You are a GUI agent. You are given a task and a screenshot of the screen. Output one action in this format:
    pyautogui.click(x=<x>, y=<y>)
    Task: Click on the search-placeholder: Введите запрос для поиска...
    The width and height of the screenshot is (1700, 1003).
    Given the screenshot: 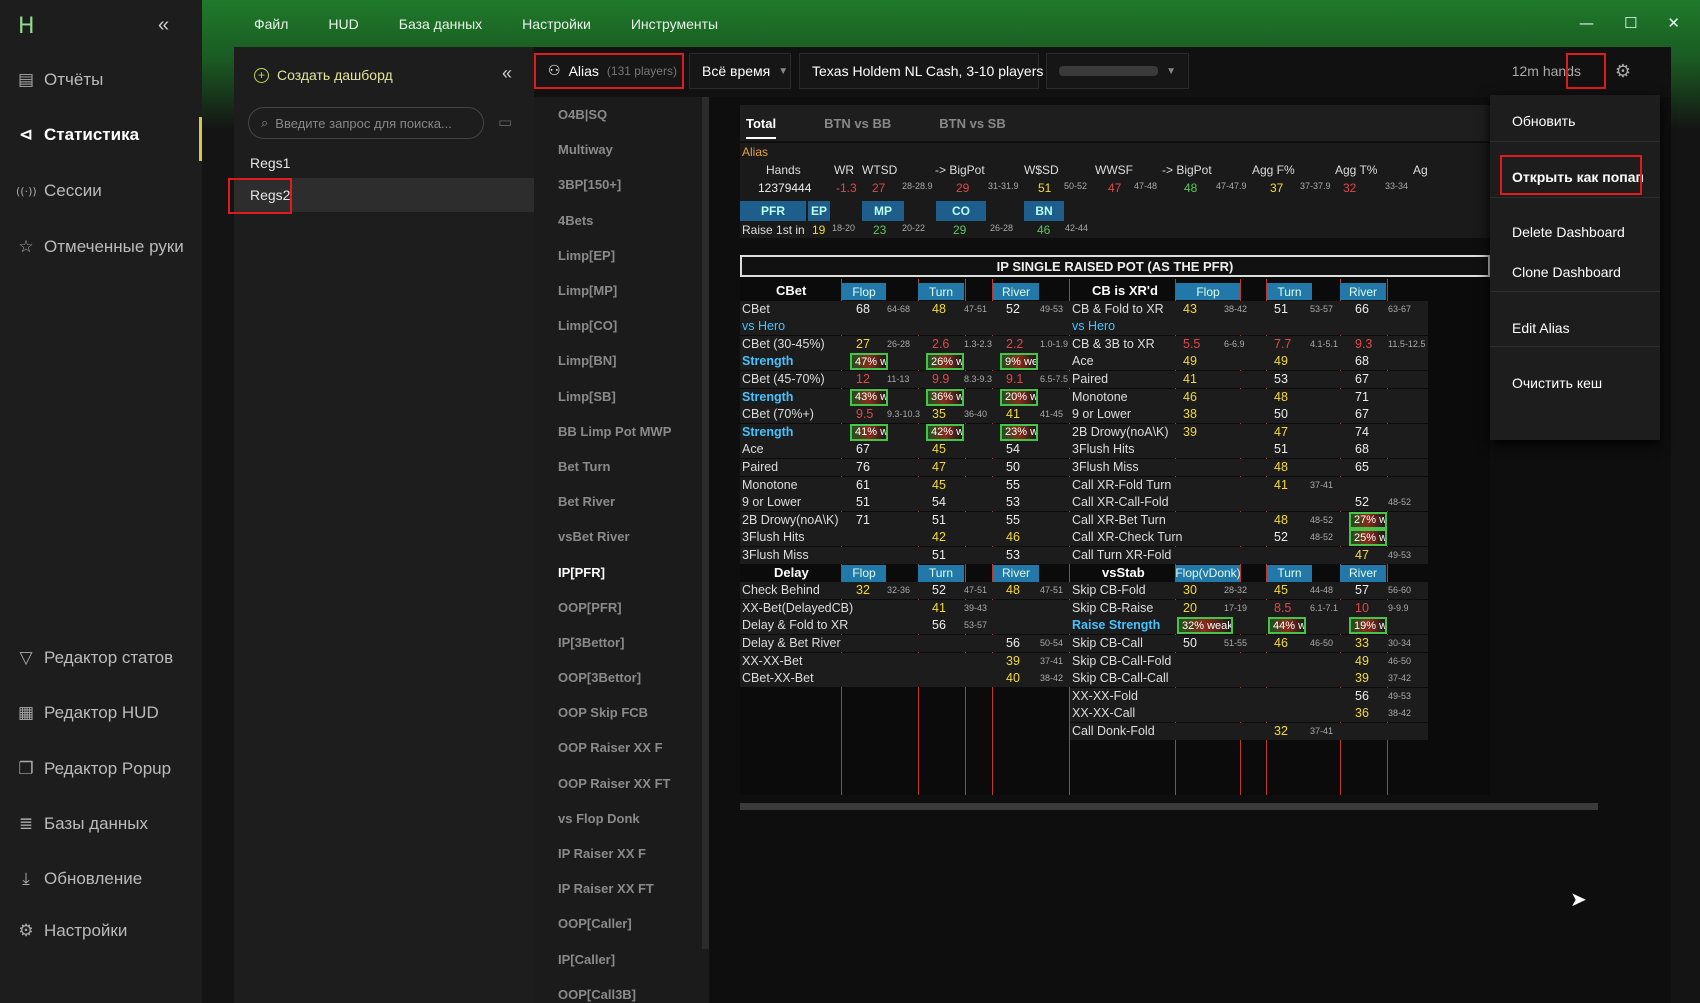 What is the action you would take?
    pyautogui.click(x=363, y=123)
    